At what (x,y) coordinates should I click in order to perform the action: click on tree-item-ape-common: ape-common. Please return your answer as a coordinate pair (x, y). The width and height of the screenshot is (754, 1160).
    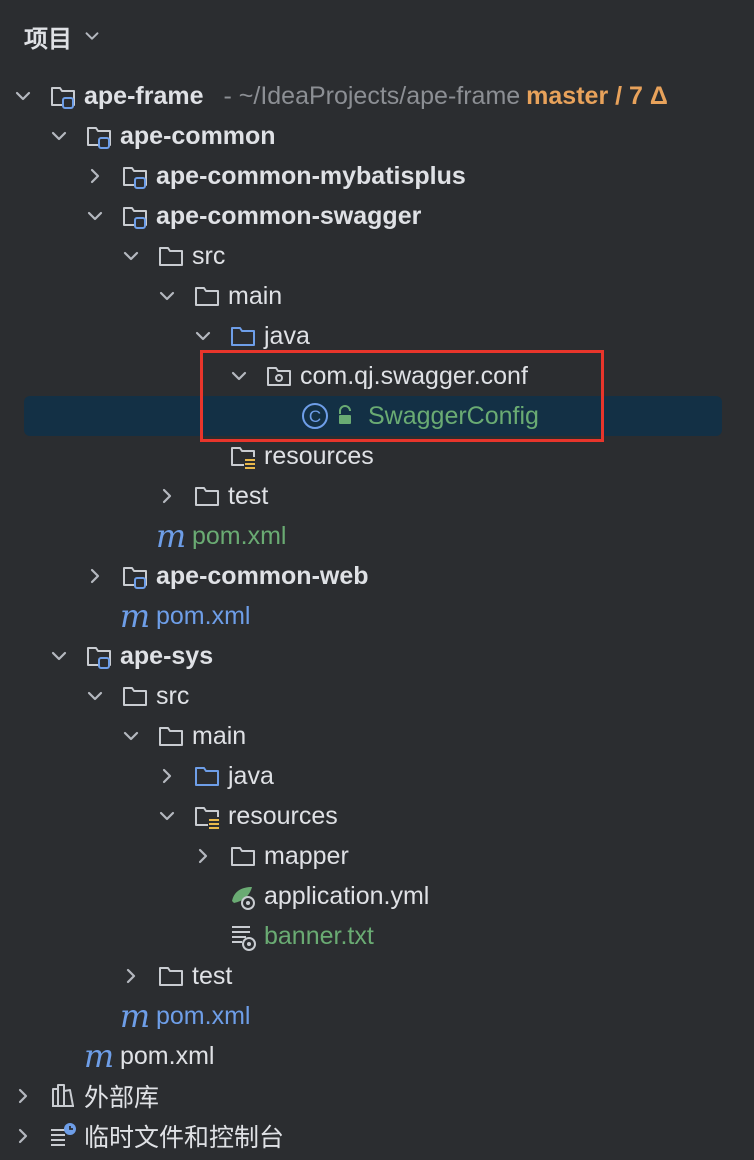
    Looking at the image, I should click on (377, 136).